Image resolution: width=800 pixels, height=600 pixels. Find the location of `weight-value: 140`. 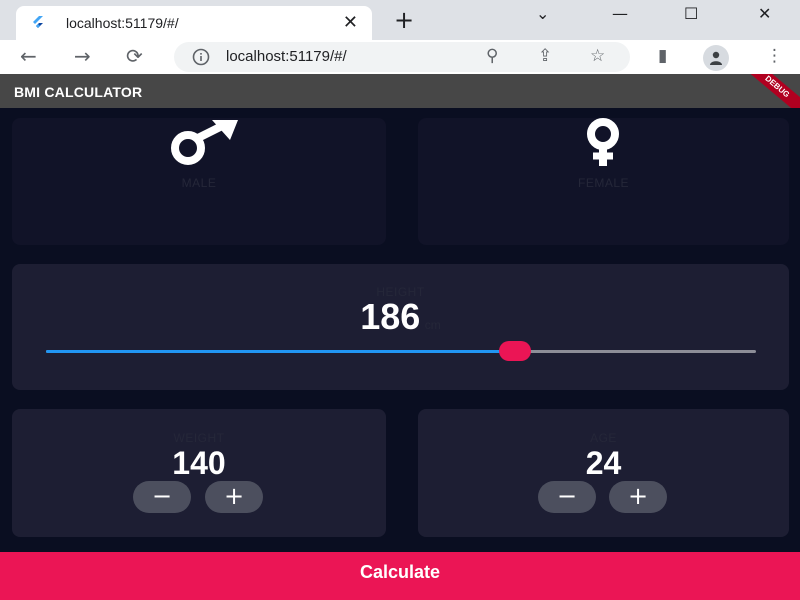

weight-value: 140 is located at coordinates (199, 463).